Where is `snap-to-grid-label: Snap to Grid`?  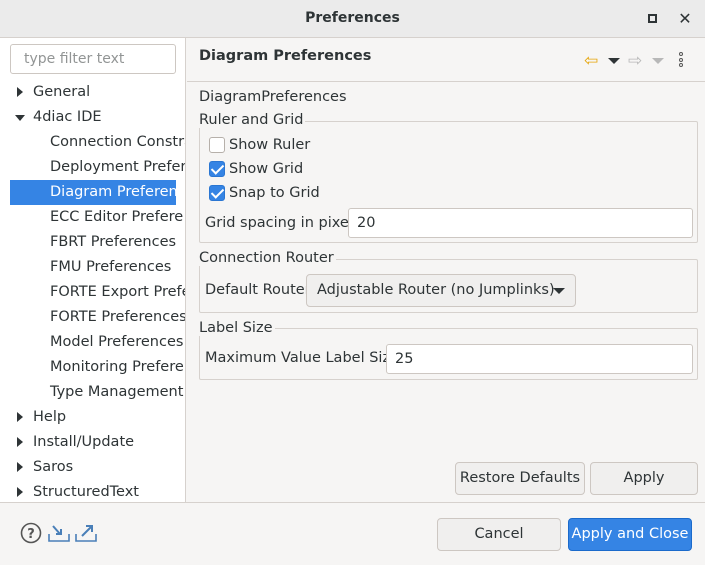
snap-to-grid-label: Snap to Grid is located at coordinates (274, 193).